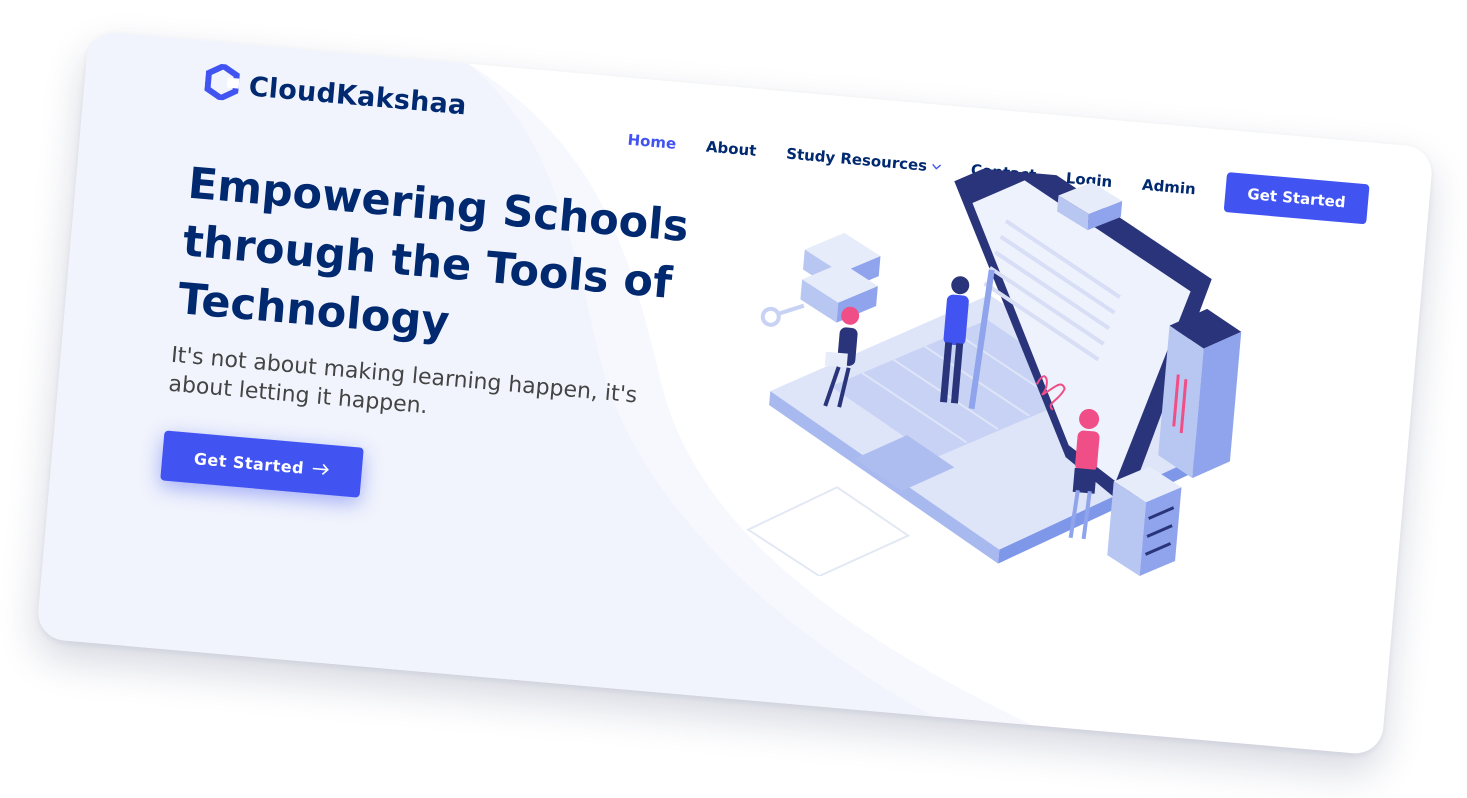 The width and height of the screenshot is (1467, 798). Describe the element at coordinates (652, 142) in the screenshot. I see `nav-home: Home` at that location.